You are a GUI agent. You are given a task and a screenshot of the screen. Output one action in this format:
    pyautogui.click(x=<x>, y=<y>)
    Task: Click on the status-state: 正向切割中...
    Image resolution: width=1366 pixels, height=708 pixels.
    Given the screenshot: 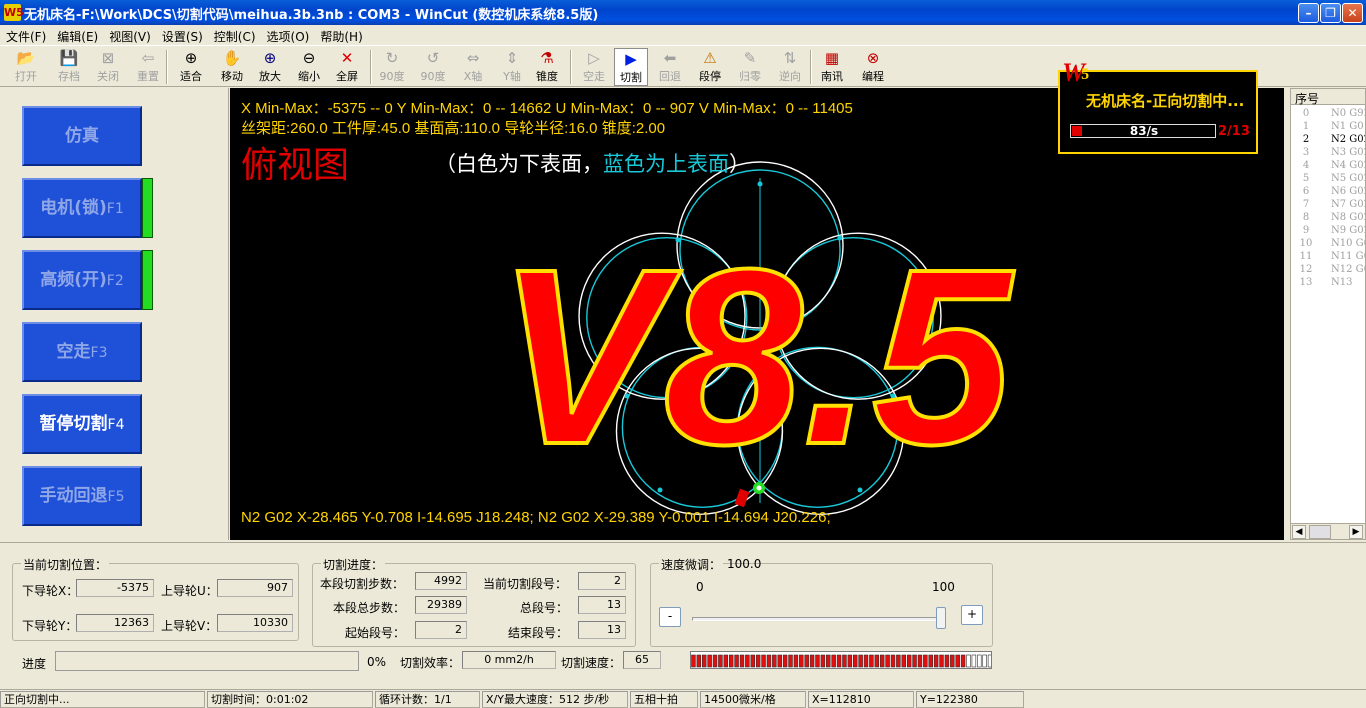 What is the action you would take?
    pyautogui.click(x=102, y=699)
    